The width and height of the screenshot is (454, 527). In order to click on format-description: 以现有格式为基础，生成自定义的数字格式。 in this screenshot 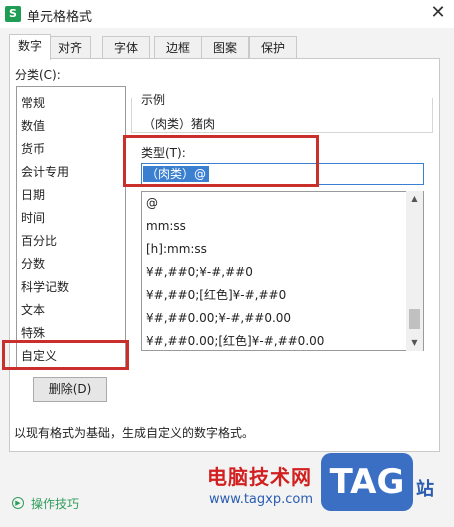, I will do `click(134, 433)`.